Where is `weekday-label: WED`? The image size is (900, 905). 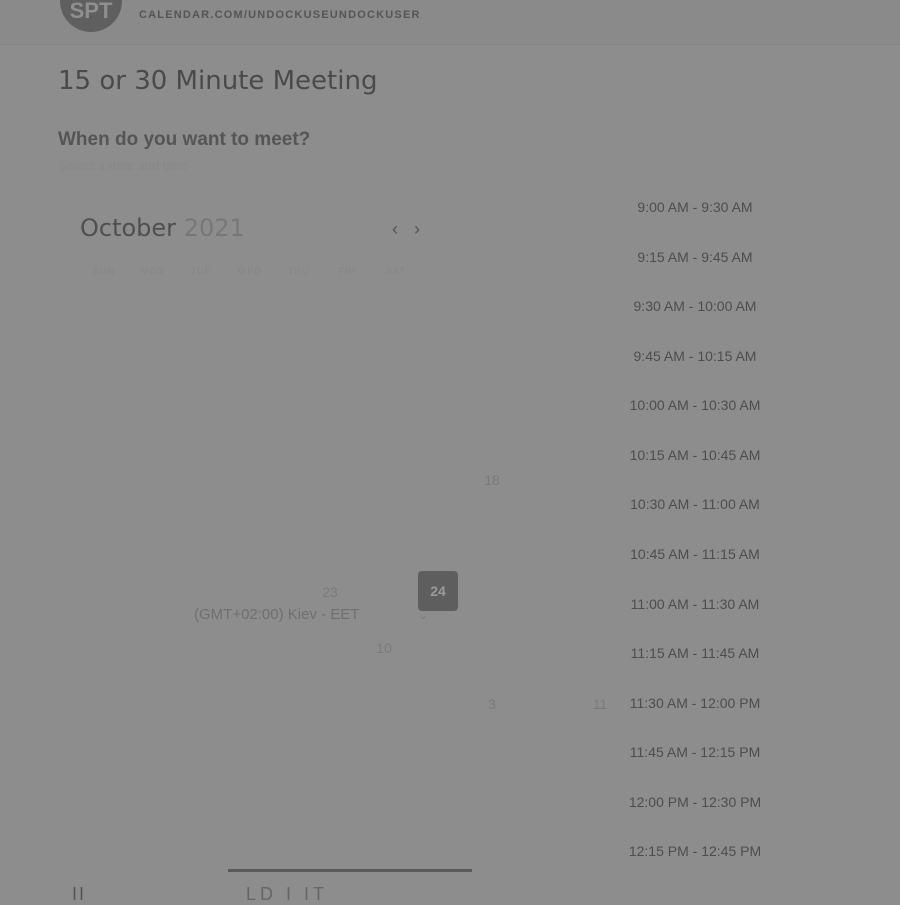 weekday-label: WED is located at coordinates (249, 271).